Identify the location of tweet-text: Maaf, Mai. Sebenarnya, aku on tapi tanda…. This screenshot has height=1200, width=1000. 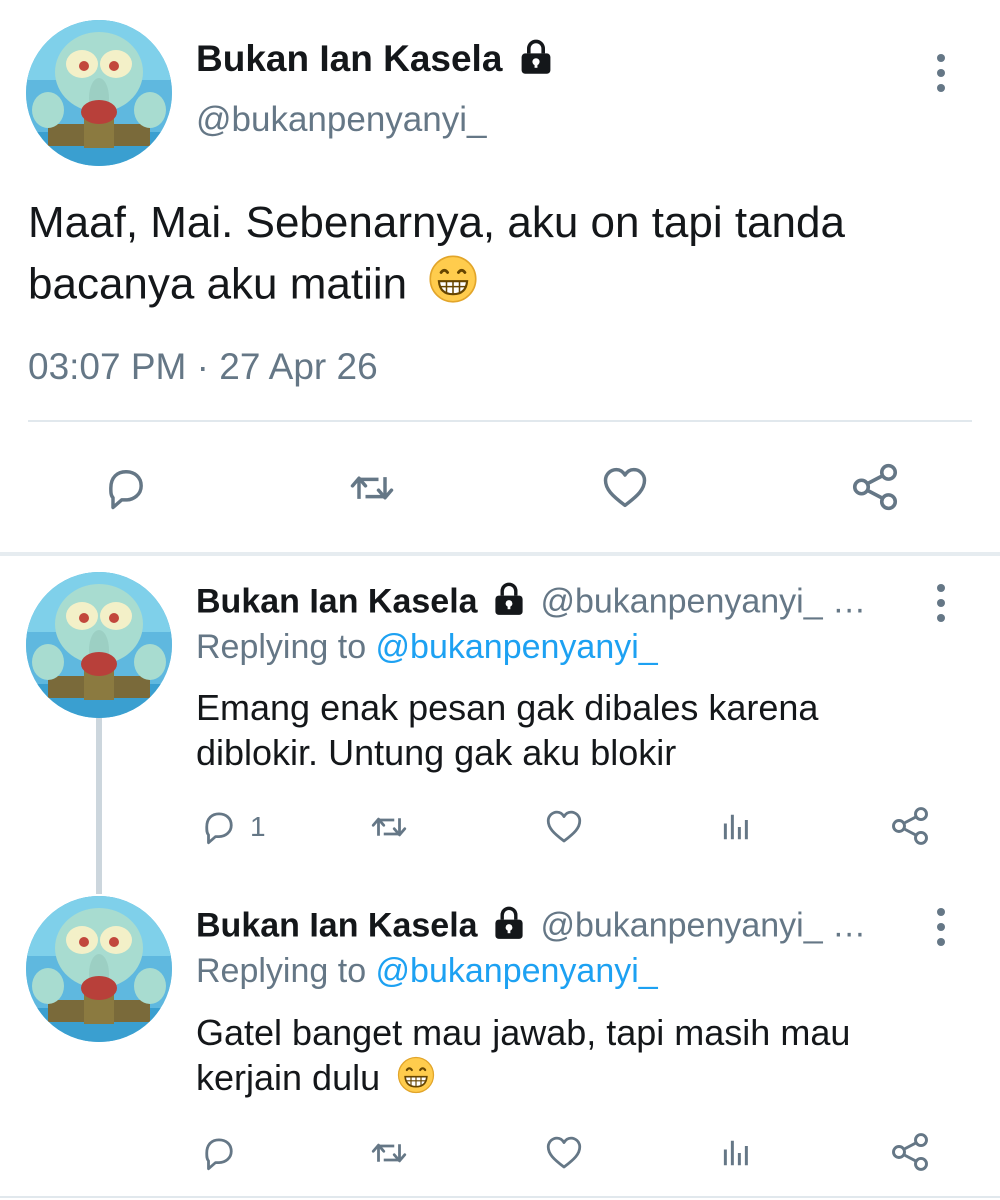
(498, 256).